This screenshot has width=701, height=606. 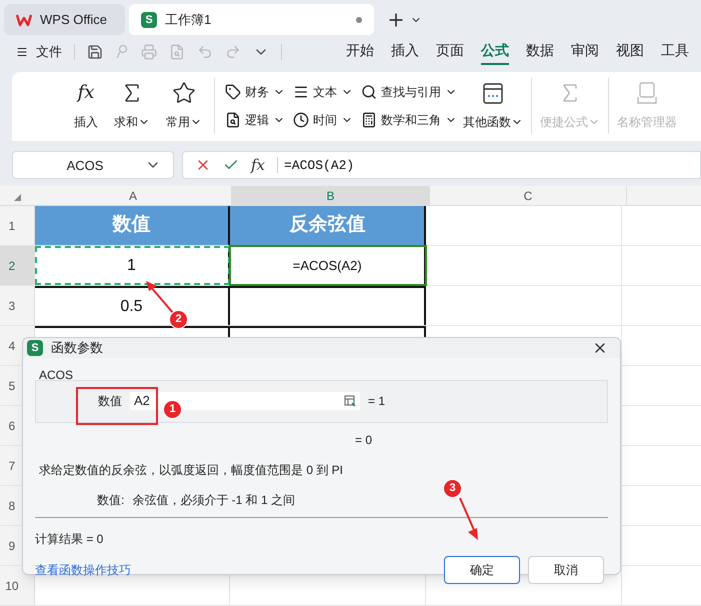 I want to click on ribbon-button: 逻辑, so click(x=255, y=120).